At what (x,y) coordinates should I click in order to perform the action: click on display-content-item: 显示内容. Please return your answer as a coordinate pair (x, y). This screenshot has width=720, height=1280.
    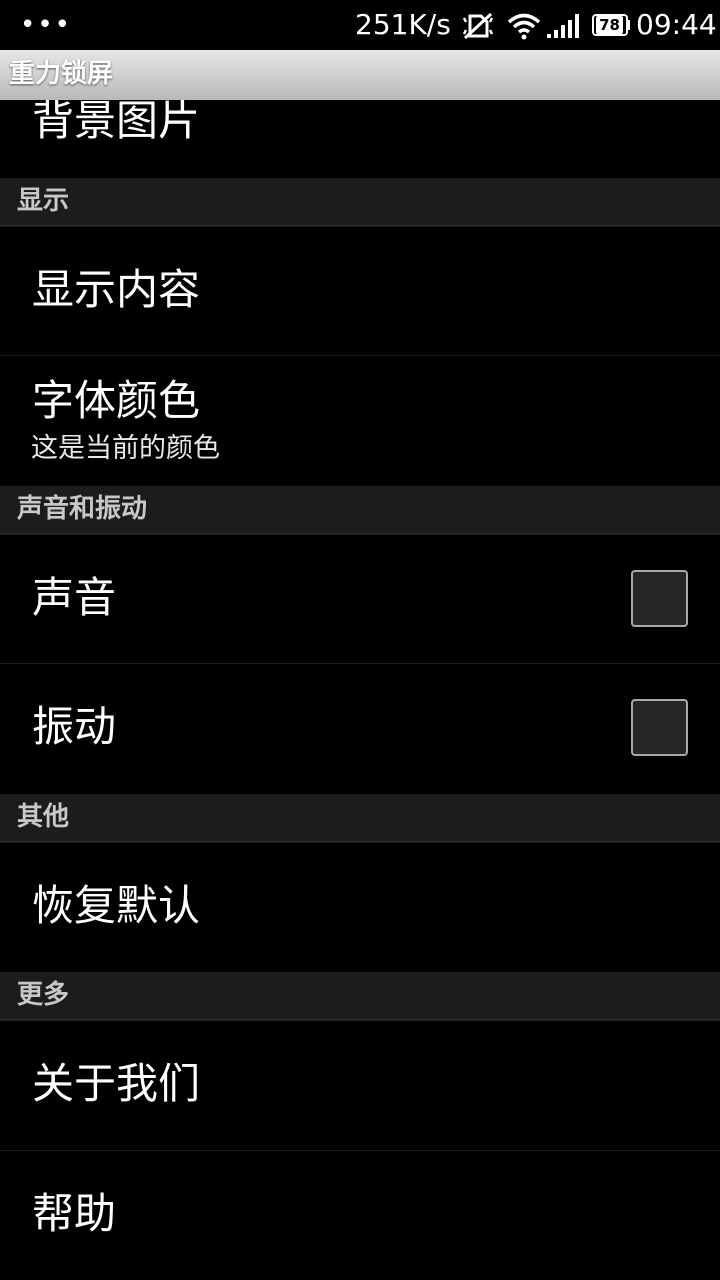
    Looking at the image, I should click on (360, 290).